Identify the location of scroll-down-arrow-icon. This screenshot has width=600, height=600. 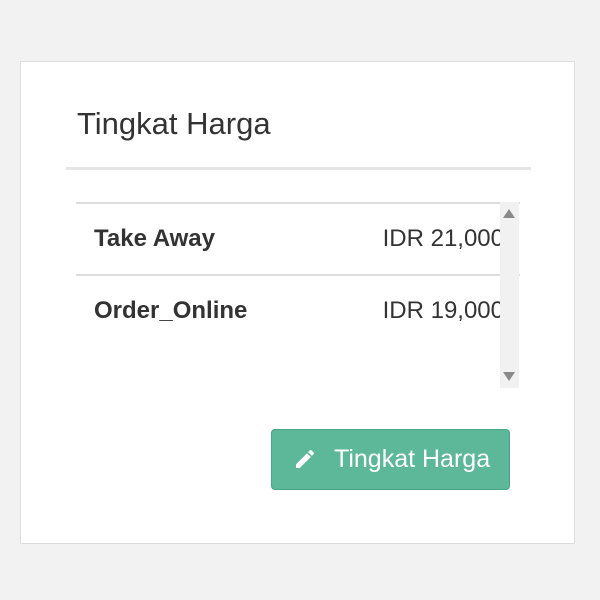
(509, 376).